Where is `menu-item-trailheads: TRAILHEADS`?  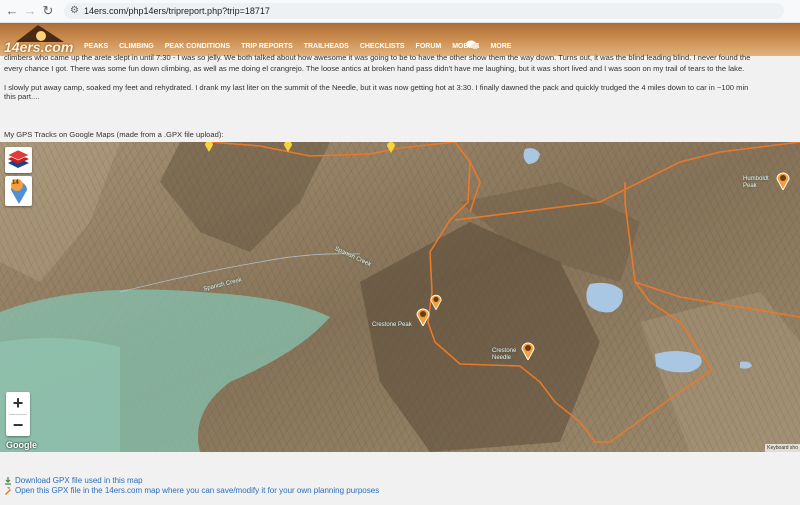
menu-item-trailheads: TRAILHEADS is located at coordinates (326, 47).